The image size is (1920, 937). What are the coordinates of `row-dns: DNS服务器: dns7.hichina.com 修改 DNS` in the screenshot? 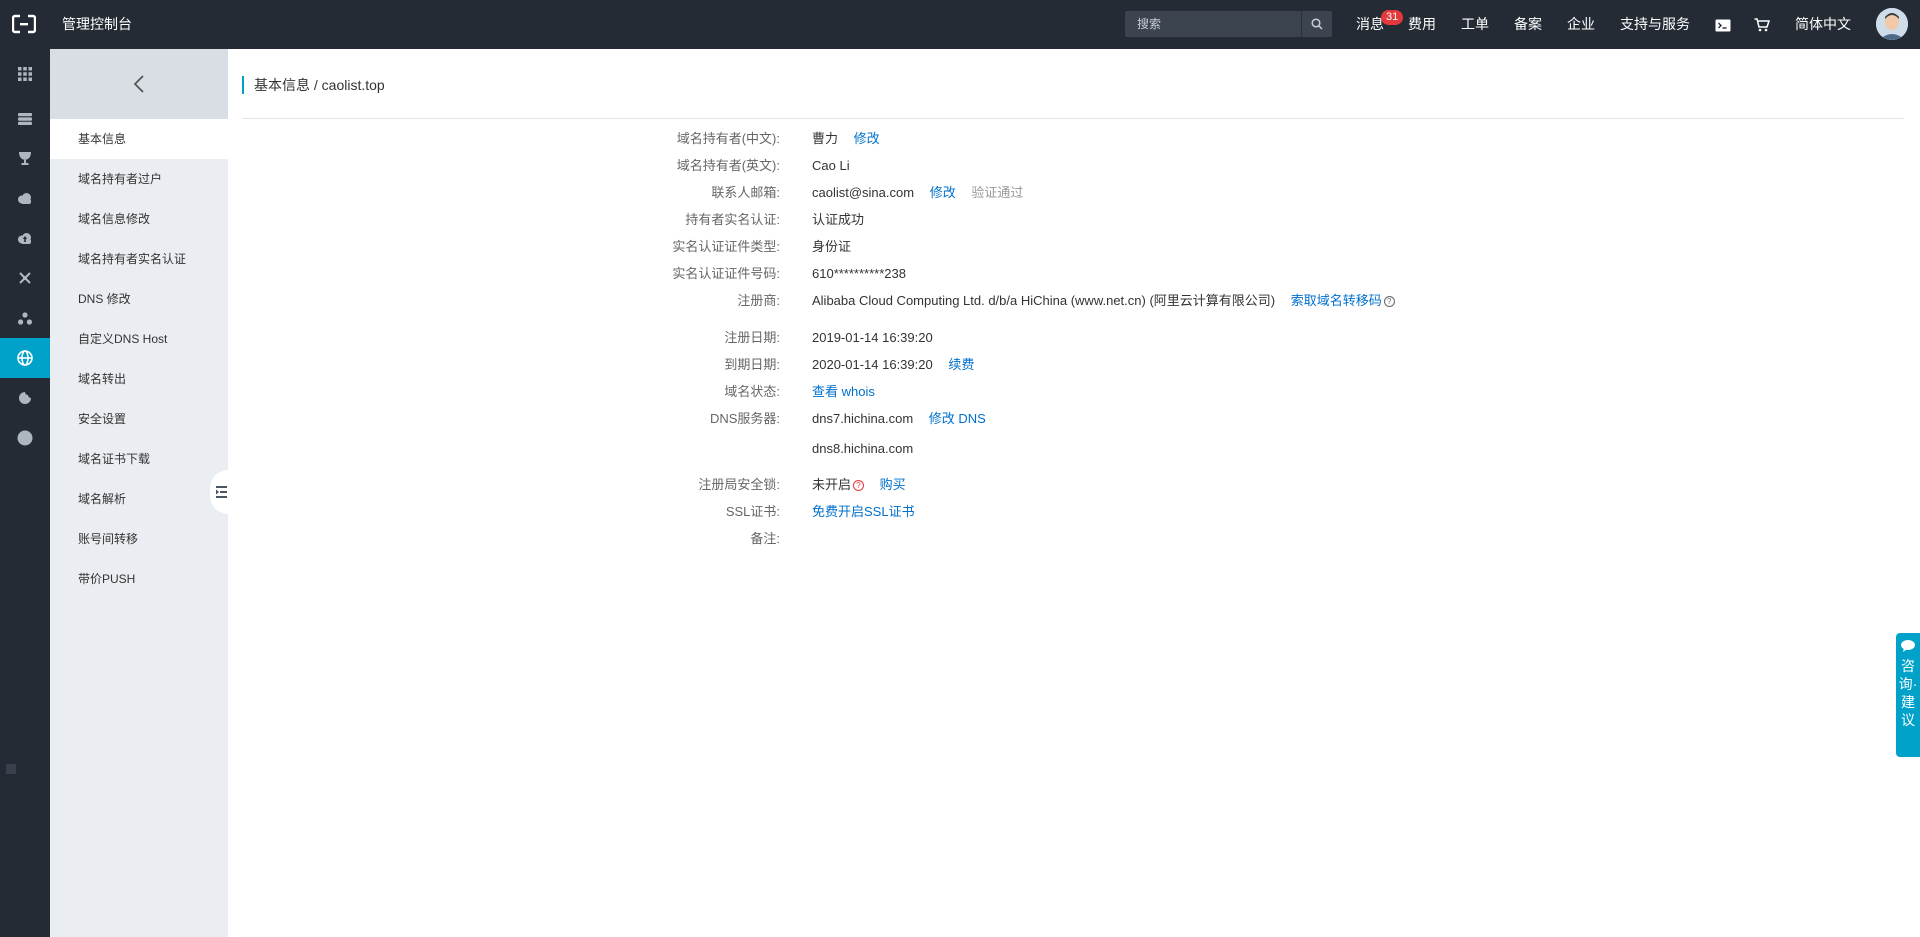 It's located at (1210, 419).